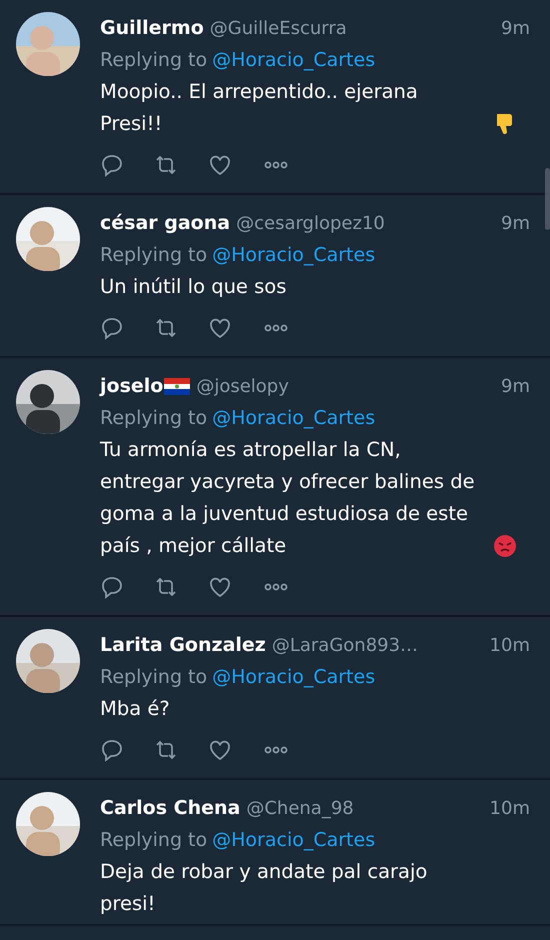 This screenshot has height=940, width=550. I want to click on user-name: joselo, so click(132, 386).